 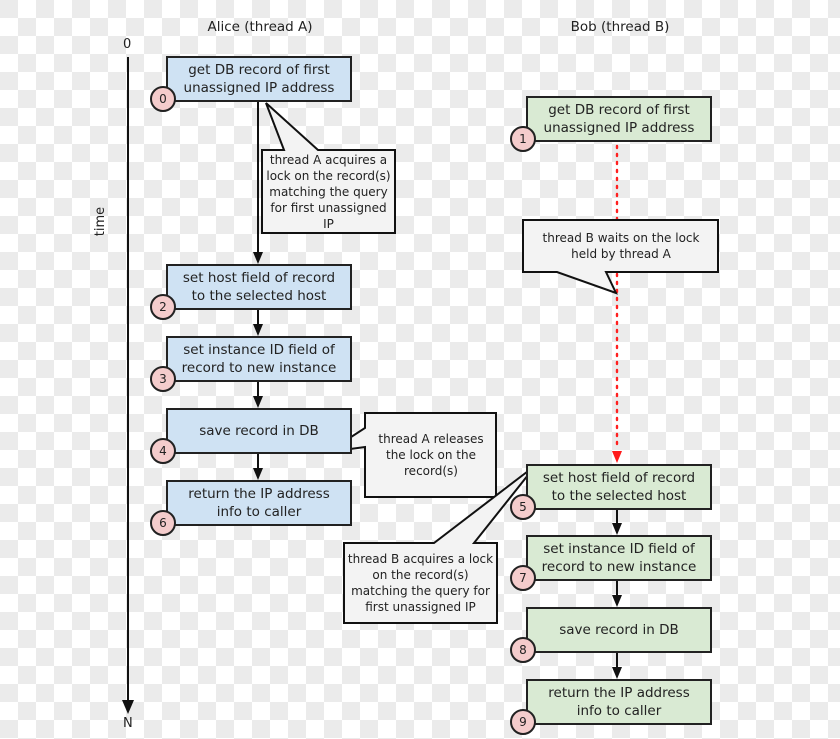 What do you see at coordinates (523, 507) in the screenshot?
I see `step-number-badge: 5` at bounding box center [523, 507].